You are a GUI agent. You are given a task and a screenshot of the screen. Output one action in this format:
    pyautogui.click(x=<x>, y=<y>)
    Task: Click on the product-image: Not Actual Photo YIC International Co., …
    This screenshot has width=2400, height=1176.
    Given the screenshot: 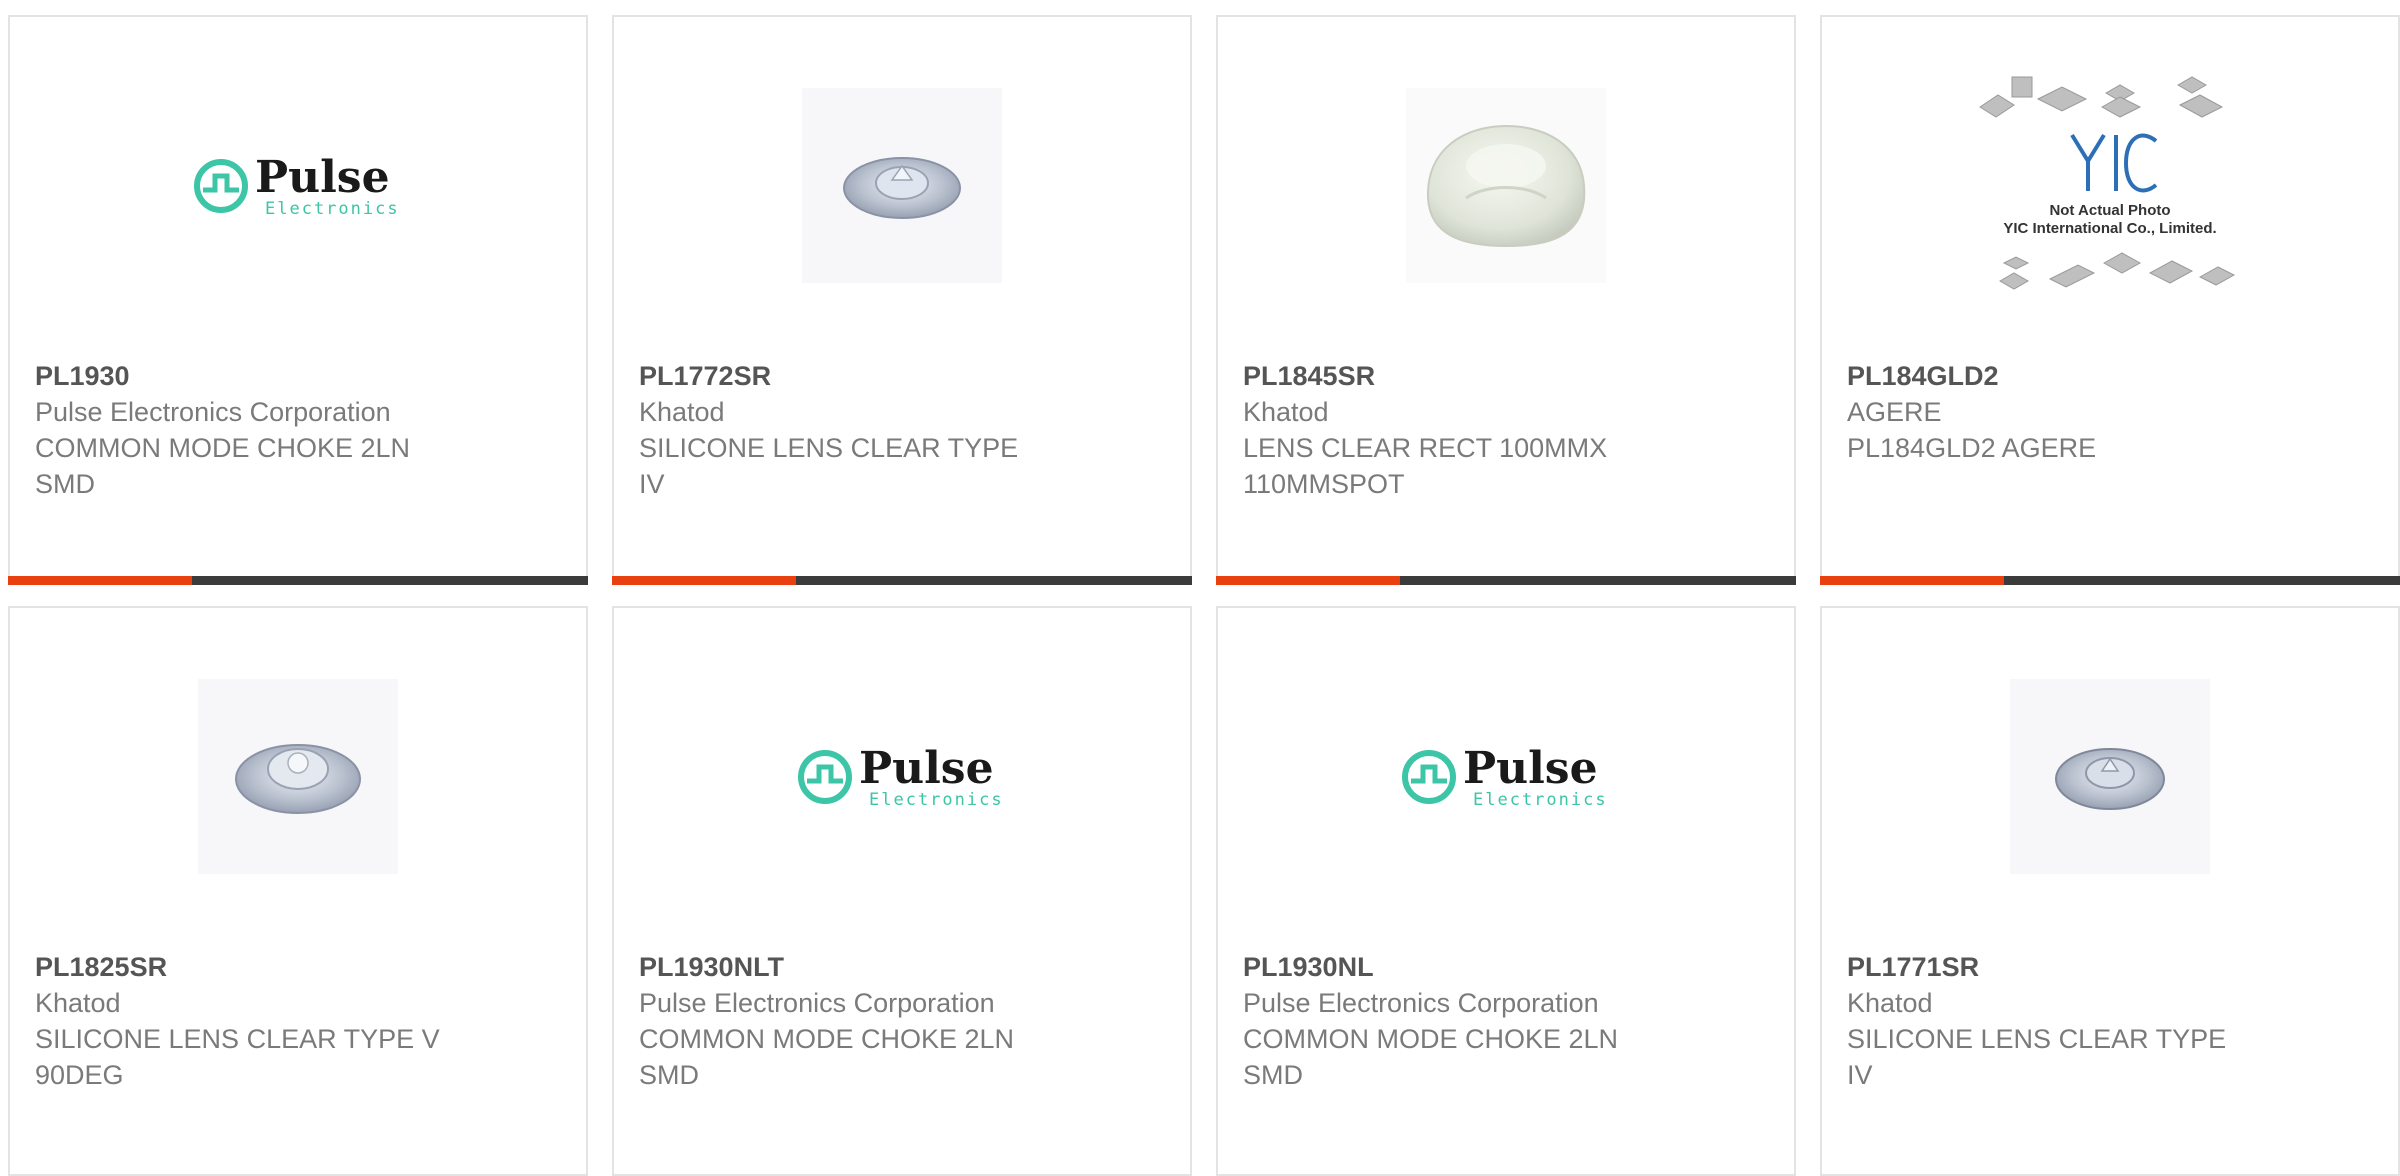 What is the action you would take?
    pyautogui.click(x=2110, y=183)
    